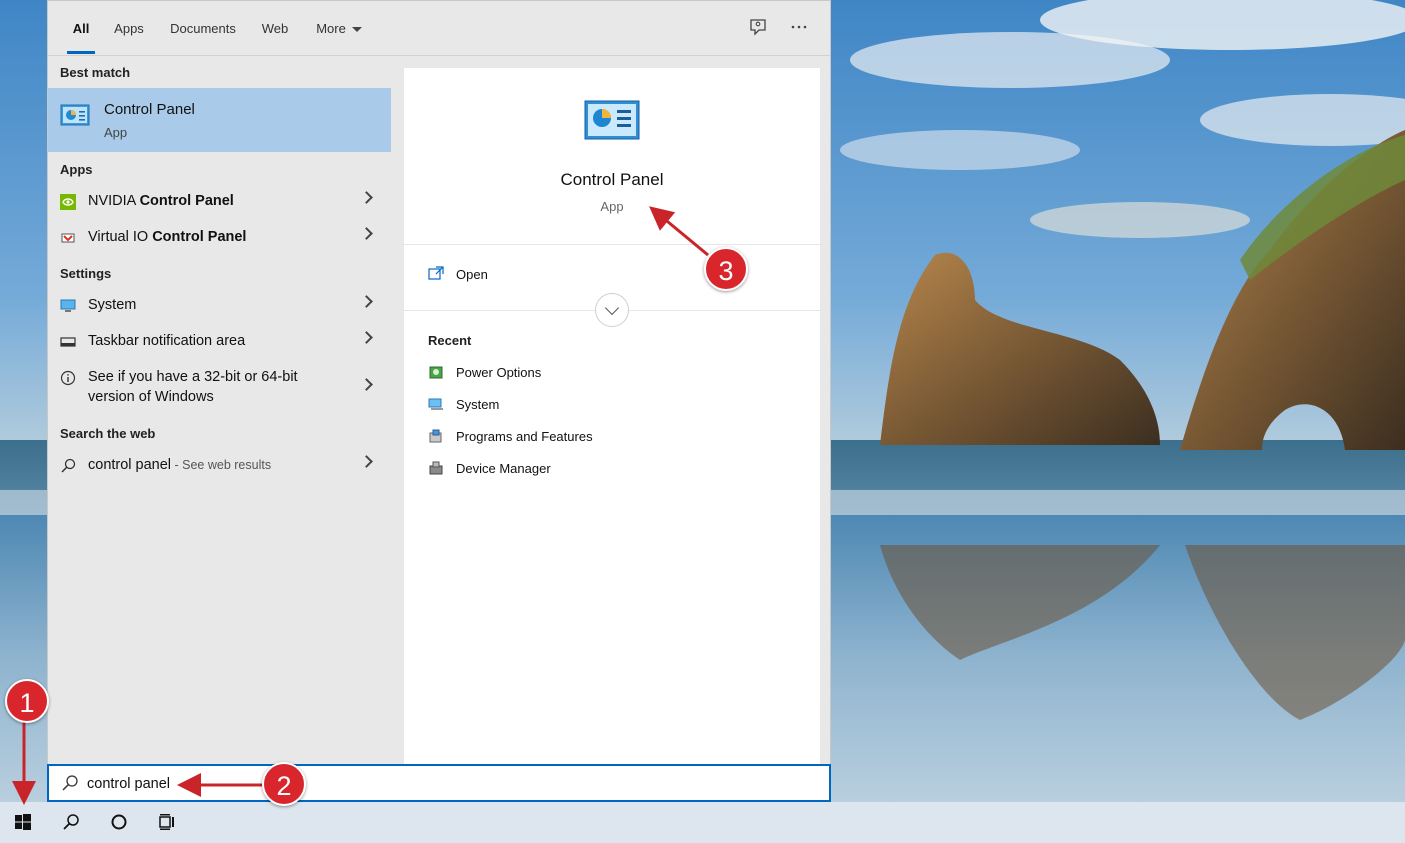 The height and width of the screenshot is (843, 1405). I want to click on info-icon, so click(68, 378).